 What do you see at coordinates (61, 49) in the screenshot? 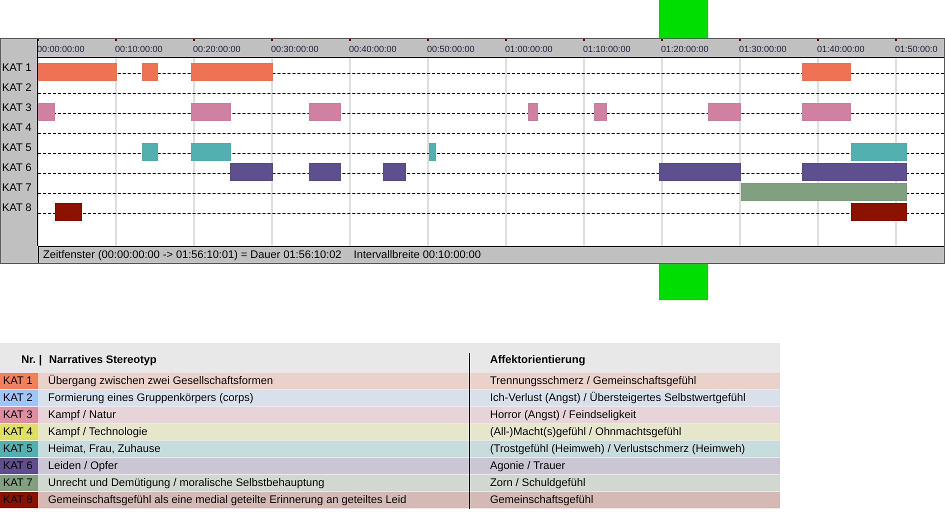
I see `time-label: 00:00:00:00` at bounding box center [61, 49].